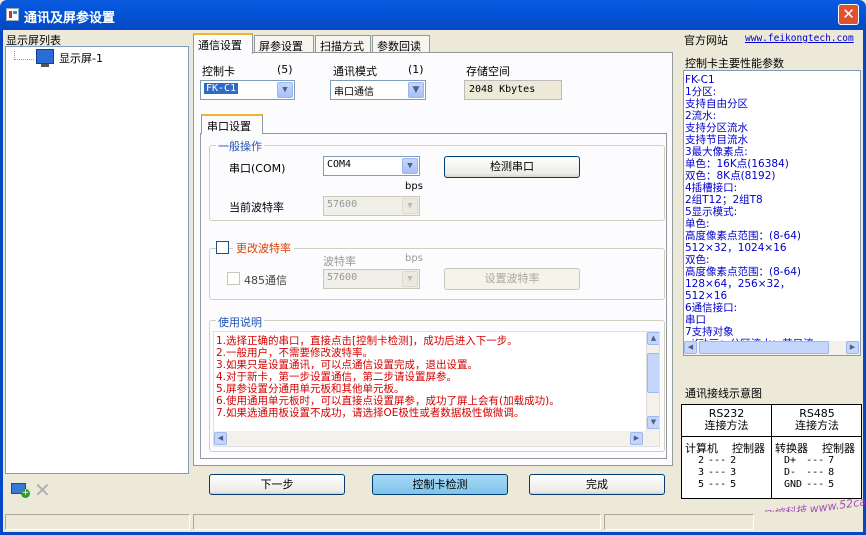 The height and width of the screenshot is (535, 866). Describe the element at coordinates (367, 341) in the screenshot. I see `note-line: 1.选择正确的串口，直接点击[控制卡检测]，成功后进入下一步。` at that location.